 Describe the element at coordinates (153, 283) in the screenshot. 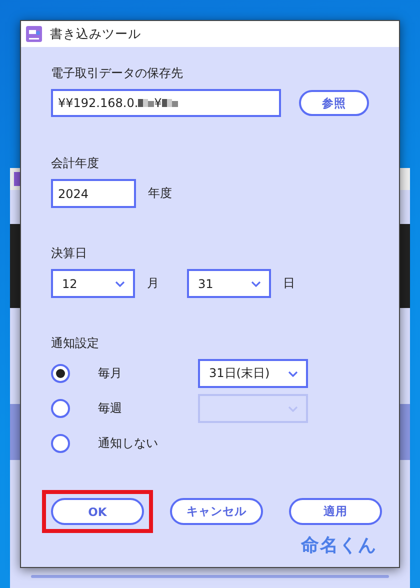

I see `unit-label: 月` at that location.